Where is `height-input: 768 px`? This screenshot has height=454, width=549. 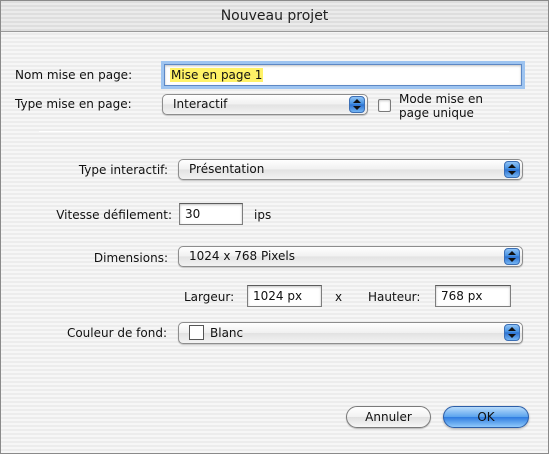 height-input: 768 px is located at coordinates (473, 296).